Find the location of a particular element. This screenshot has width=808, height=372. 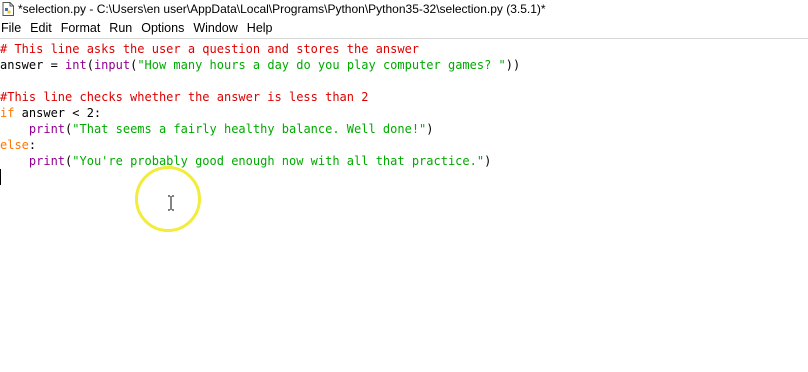

menu-edit: Edit is located at coordinates (41, 28).